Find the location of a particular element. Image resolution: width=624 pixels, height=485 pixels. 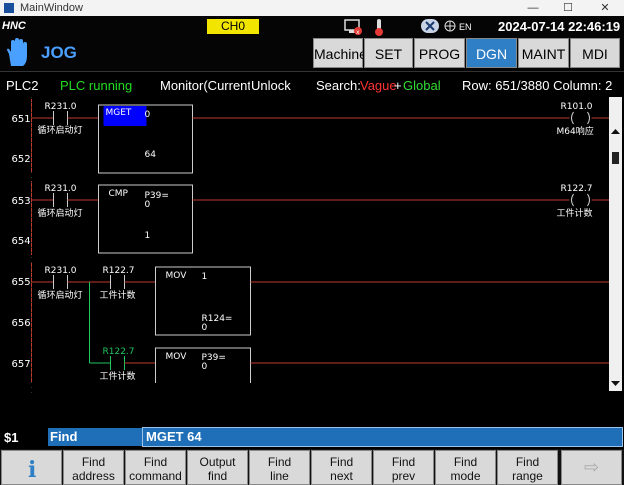

tab-prog: PROG is located at coordinates (439, 53).